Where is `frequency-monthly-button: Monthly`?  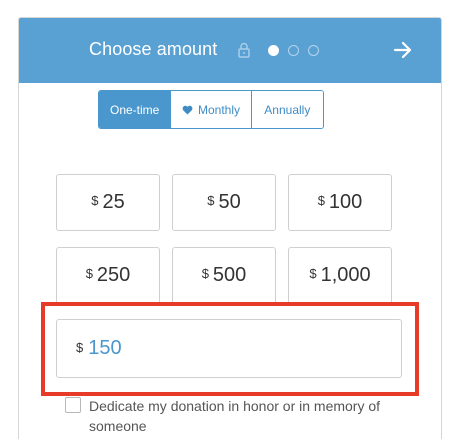
frequency-monthly-button: Monthly is located at coordinates (211, 109).